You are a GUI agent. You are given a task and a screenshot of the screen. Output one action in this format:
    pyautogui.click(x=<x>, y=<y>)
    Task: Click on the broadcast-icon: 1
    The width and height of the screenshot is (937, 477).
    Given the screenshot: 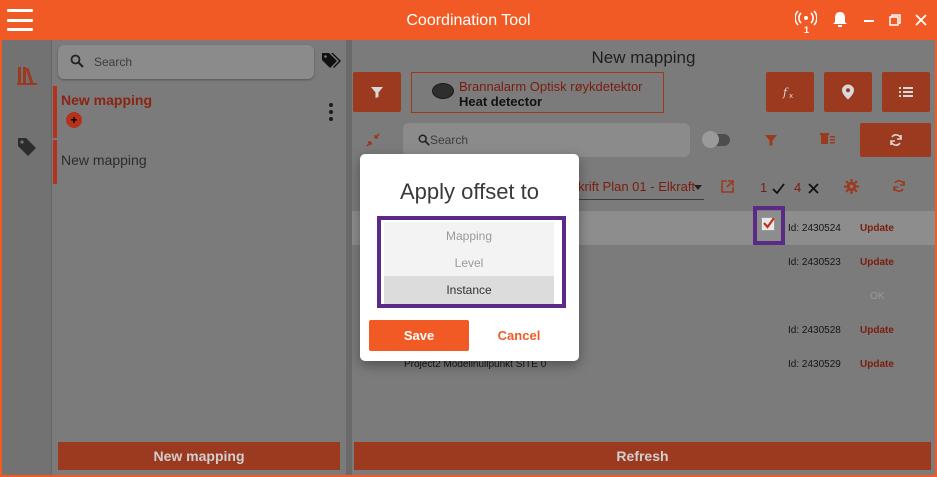 What is the action you would take?
    pyautogui.click(x=806, y=22)
    